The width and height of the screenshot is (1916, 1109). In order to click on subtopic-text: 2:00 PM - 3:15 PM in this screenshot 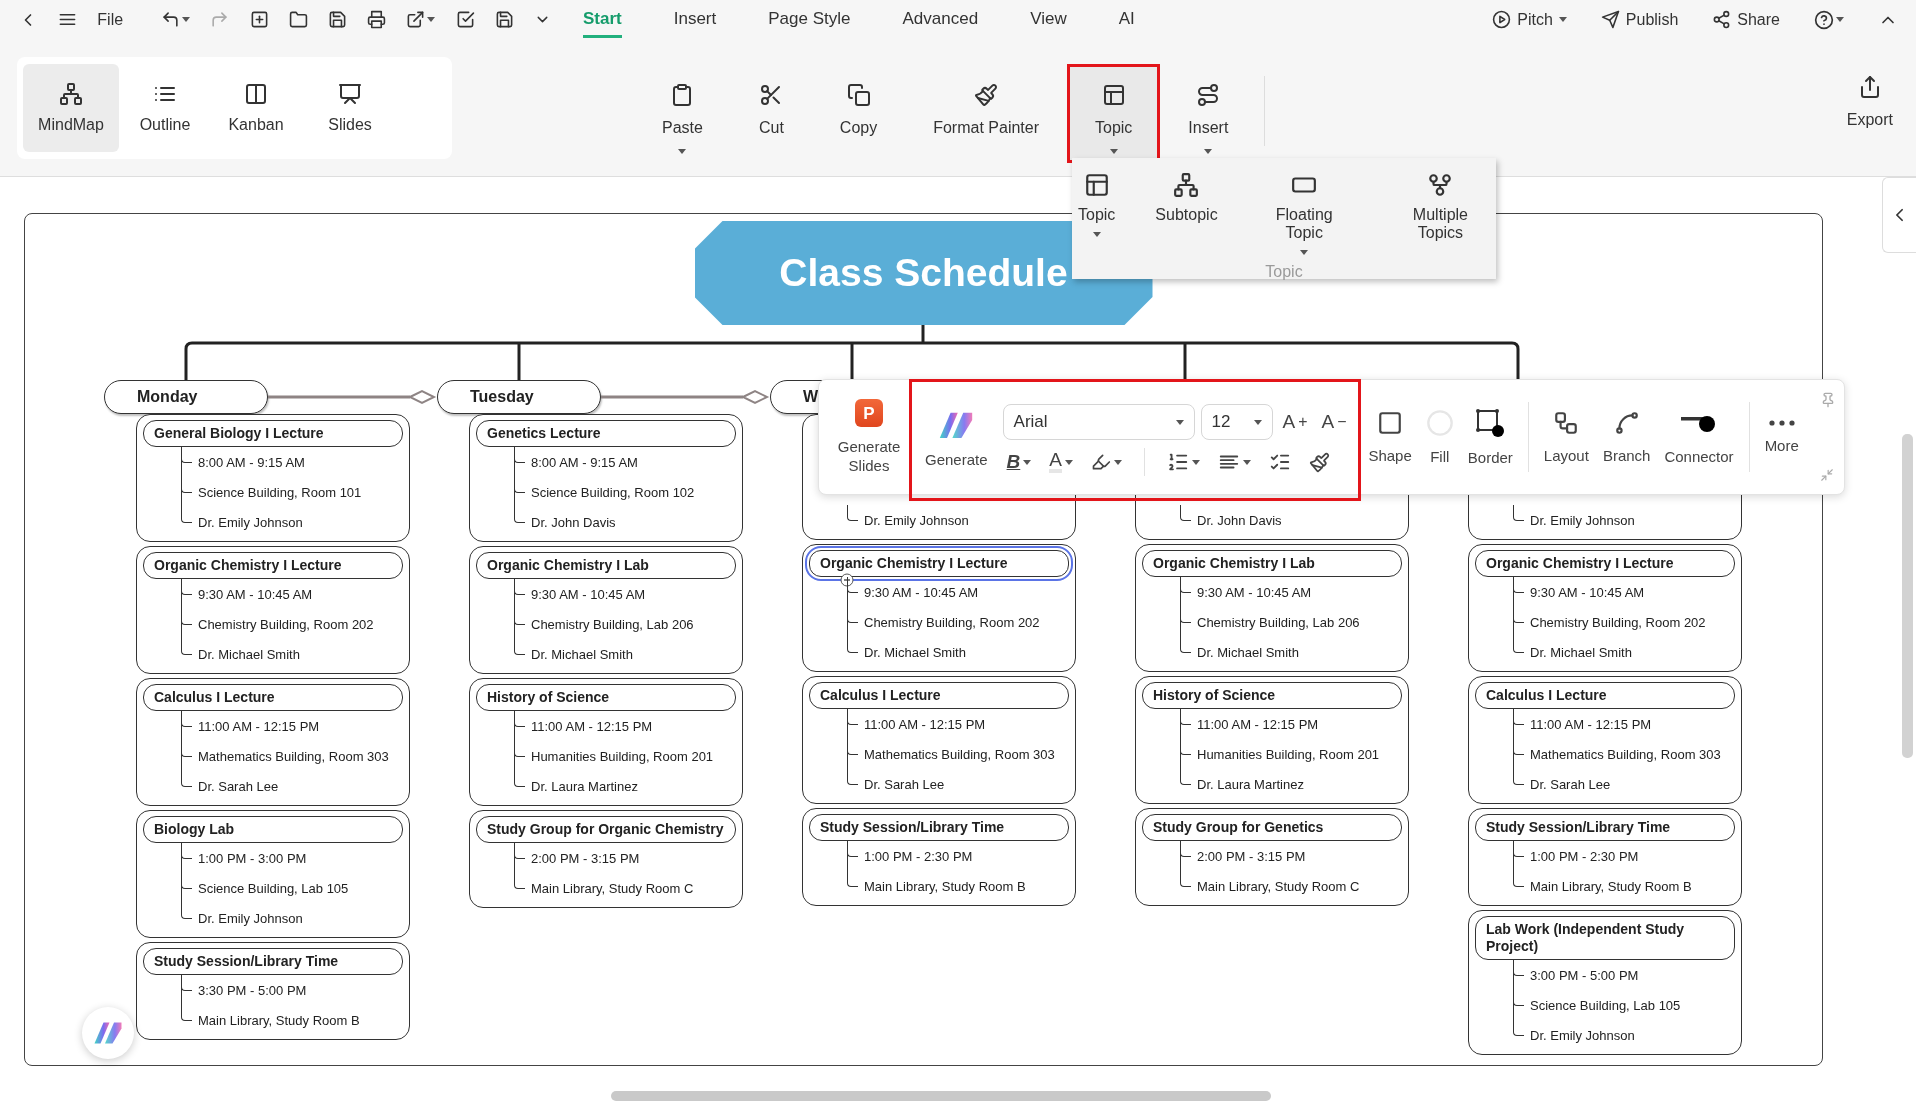, I will do `click(625, 858)`.